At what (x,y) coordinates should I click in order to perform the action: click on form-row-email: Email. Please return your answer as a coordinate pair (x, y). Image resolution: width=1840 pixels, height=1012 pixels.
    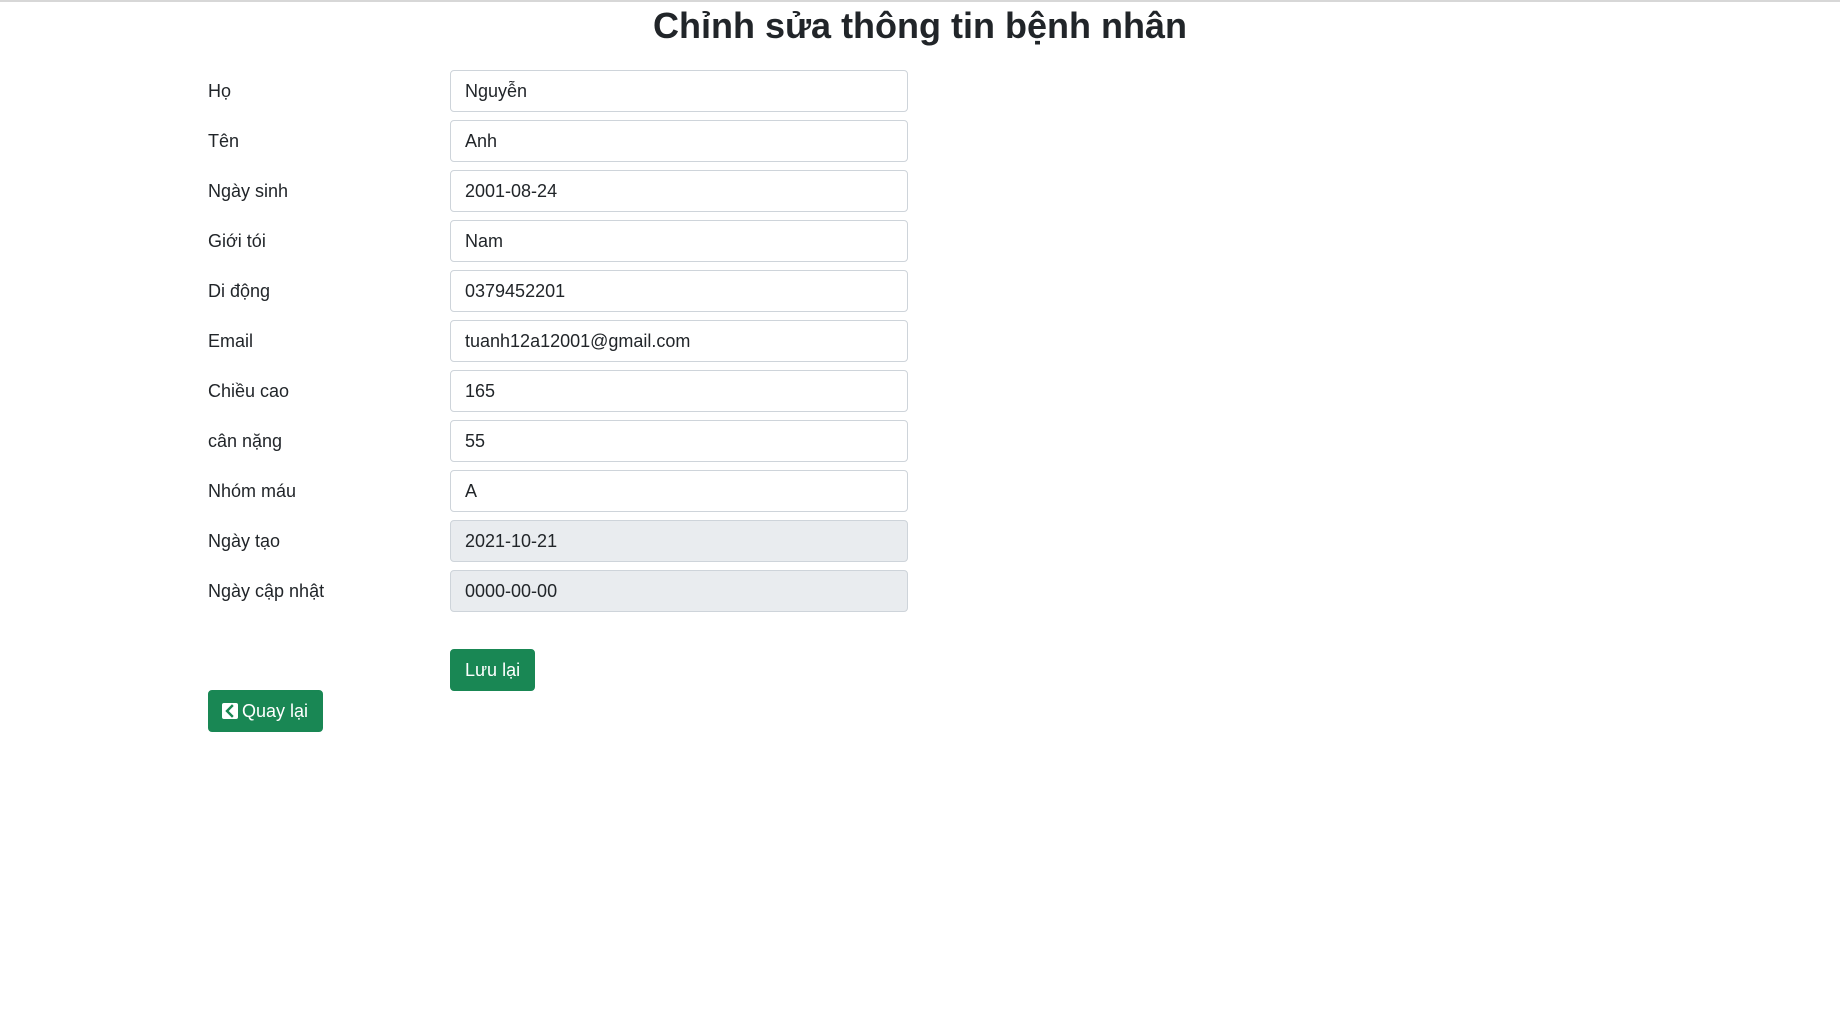
    Looking at the image, I should click on (558, 345).